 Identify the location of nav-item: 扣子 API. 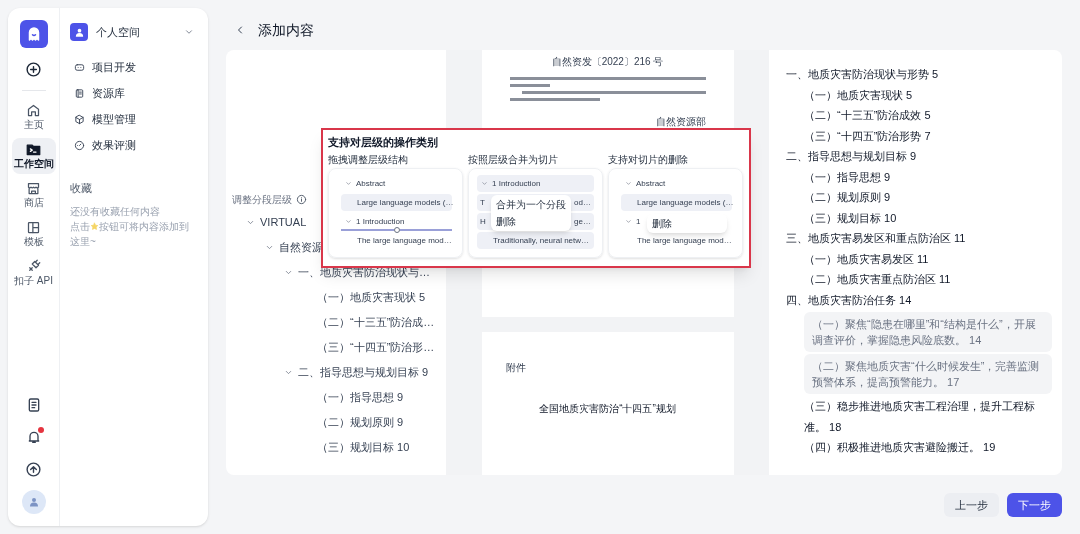
(33, 273).